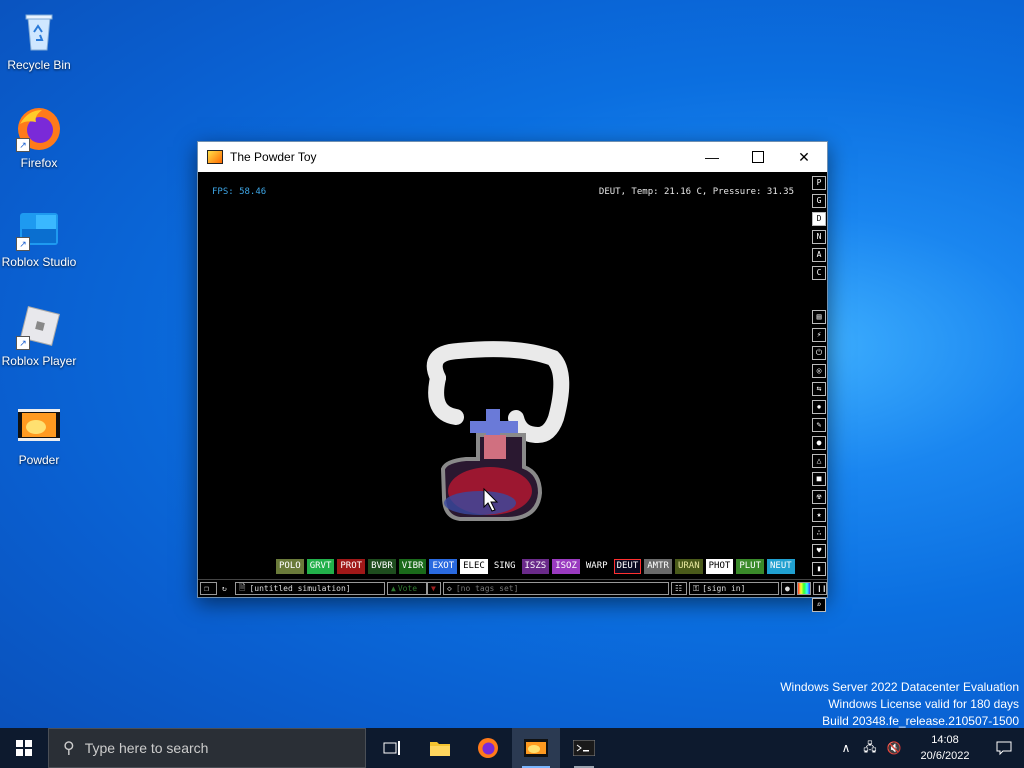 The width and height of the screenshot is (1024, 768). What do you see at coordinates (819, 569) in the screenshot?
I see `tools-icon: ▮` at bounding box center [819, 569].